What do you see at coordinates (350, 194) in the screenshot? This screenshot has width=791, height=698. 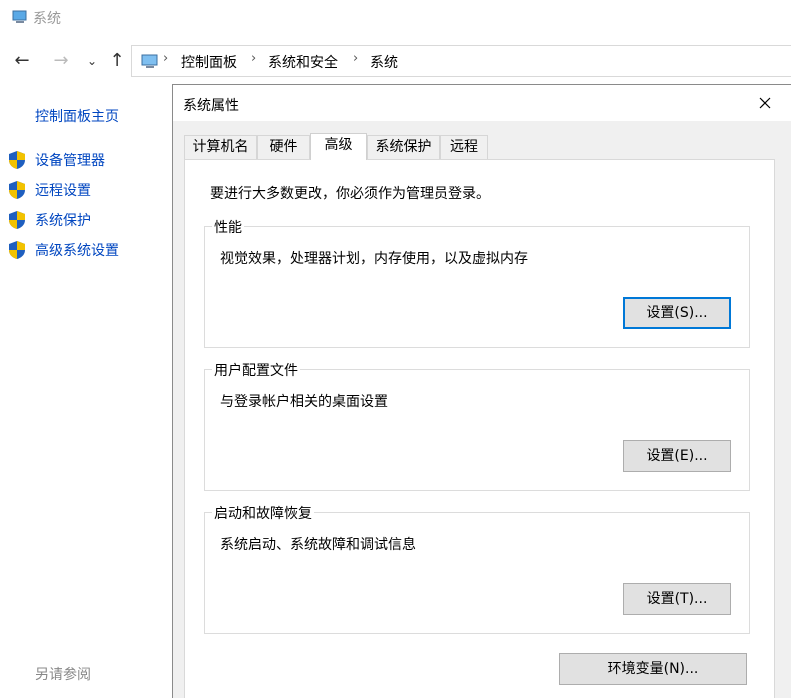 I see `admin-note: 要进行大多数更改，你必须作为管理员登录。` at bounding box center [350, 194].